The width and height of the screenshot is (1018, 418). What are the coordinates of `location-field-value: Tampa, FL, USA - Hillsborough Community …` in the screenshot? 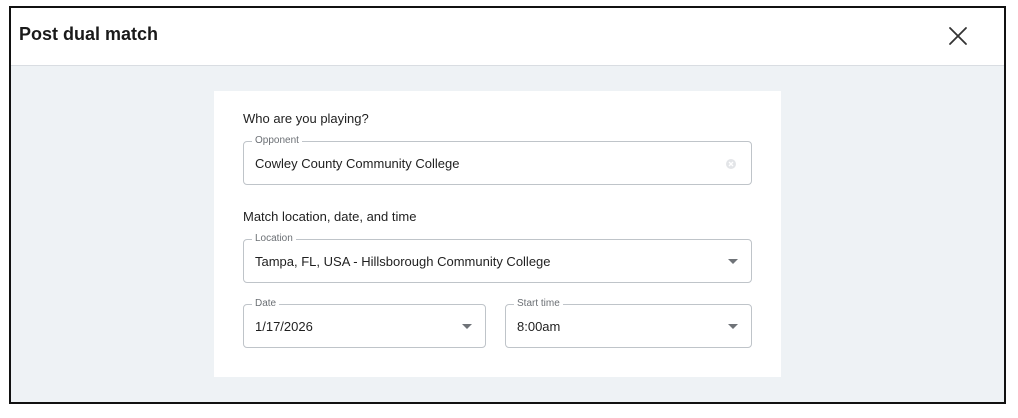 It's located at (403, 261).